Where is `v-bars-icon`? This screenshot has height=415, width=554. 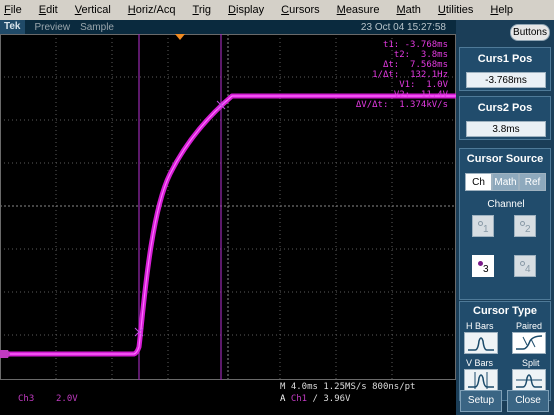
v-bars-icon is located at coordinates (481, 380).